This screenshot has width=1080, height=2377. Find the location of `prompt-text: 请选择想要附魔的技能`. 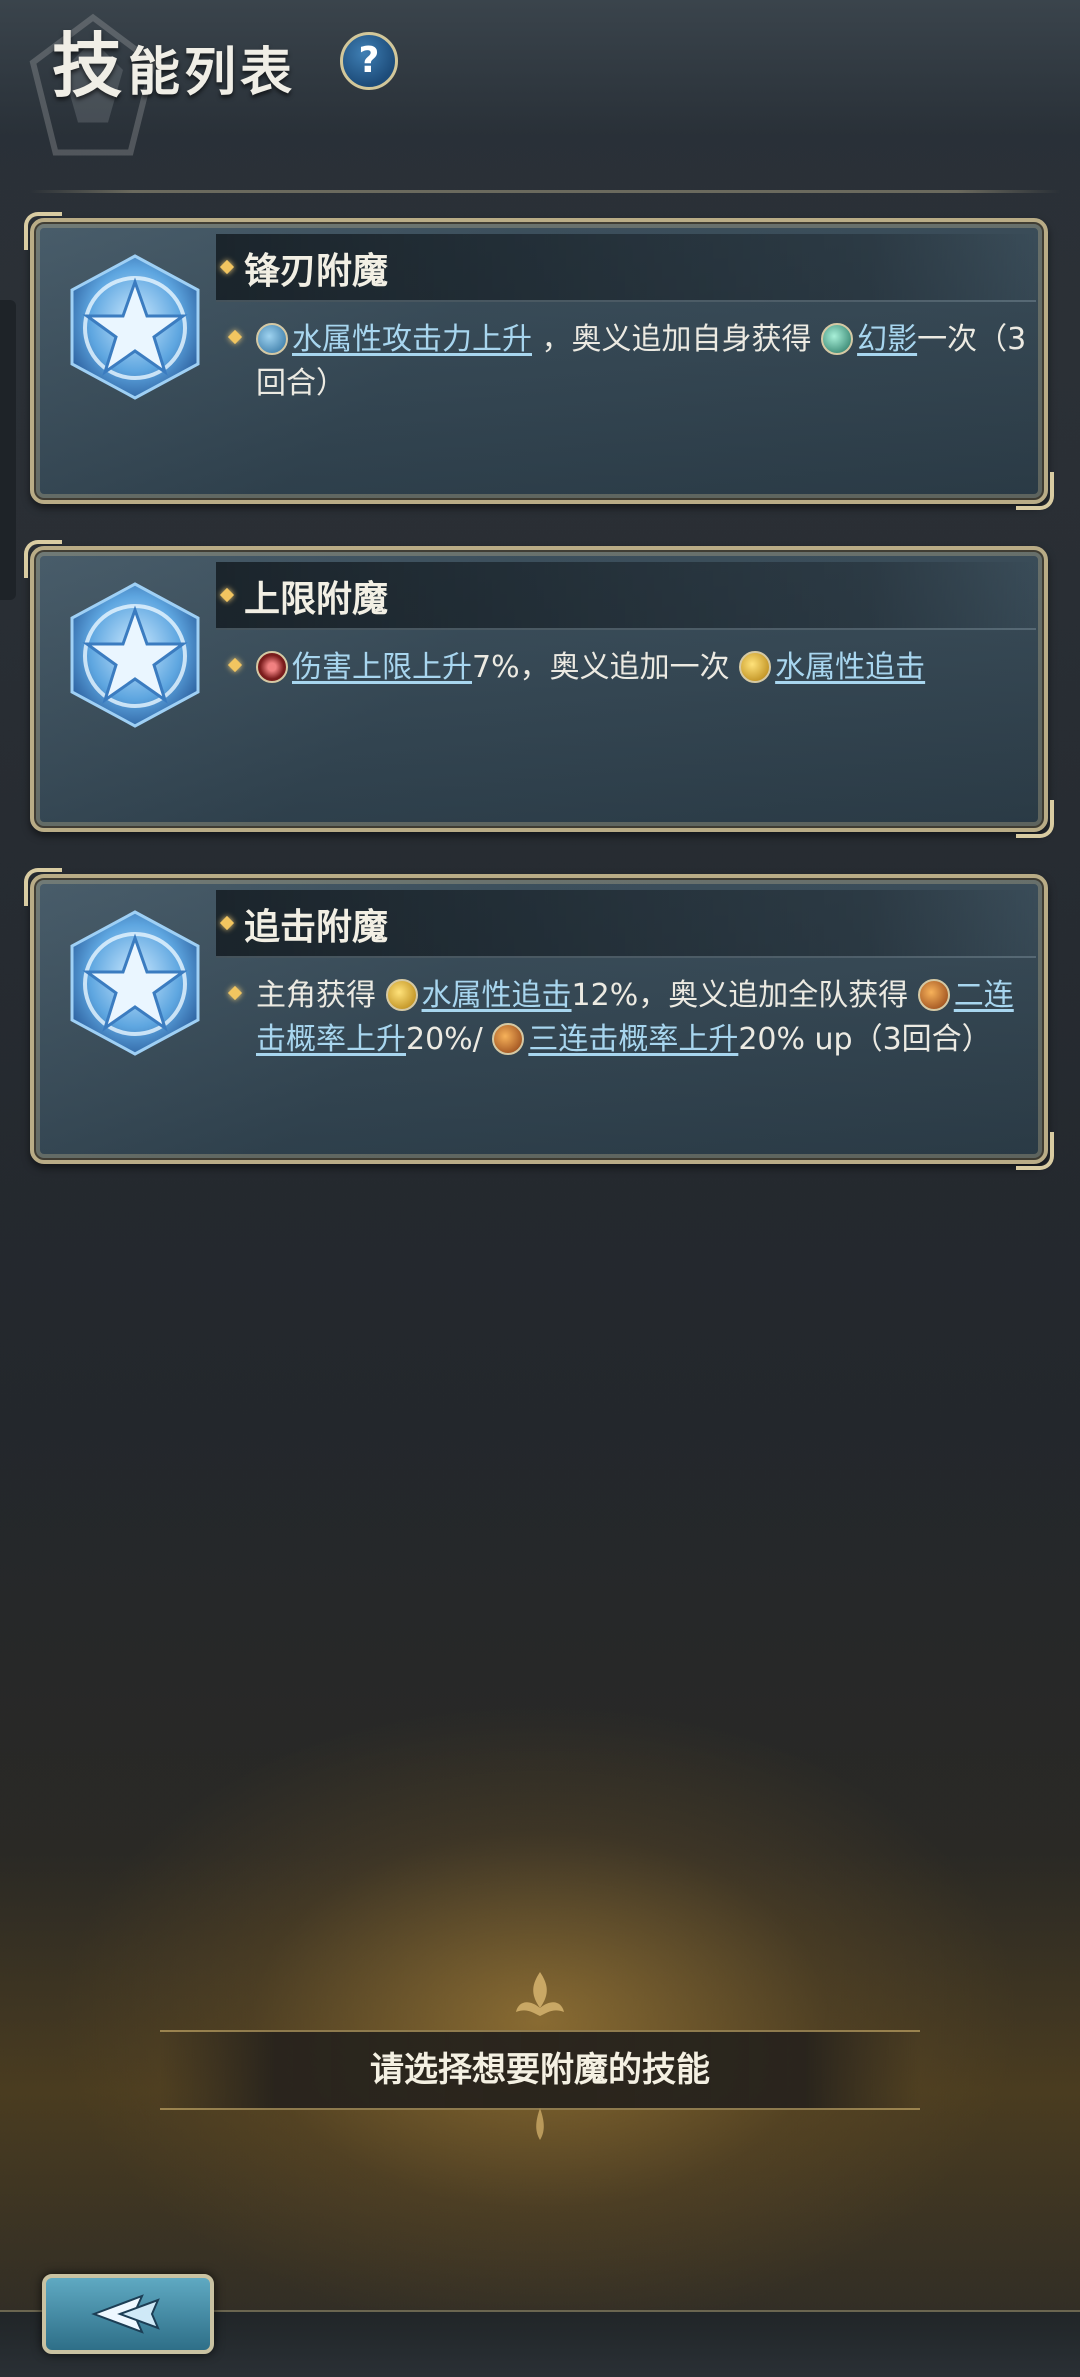

prompt-text: 请选择想要附魔的技能 is located at coordinates (540, 2070).